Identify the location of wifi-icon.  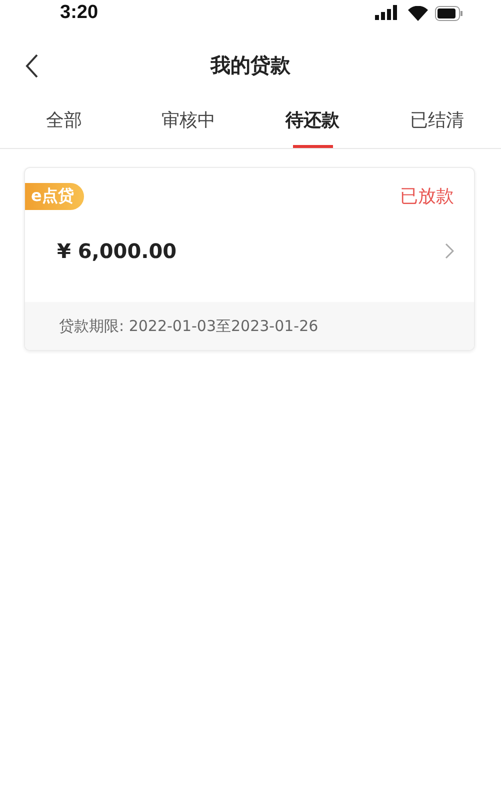
(418, 13).